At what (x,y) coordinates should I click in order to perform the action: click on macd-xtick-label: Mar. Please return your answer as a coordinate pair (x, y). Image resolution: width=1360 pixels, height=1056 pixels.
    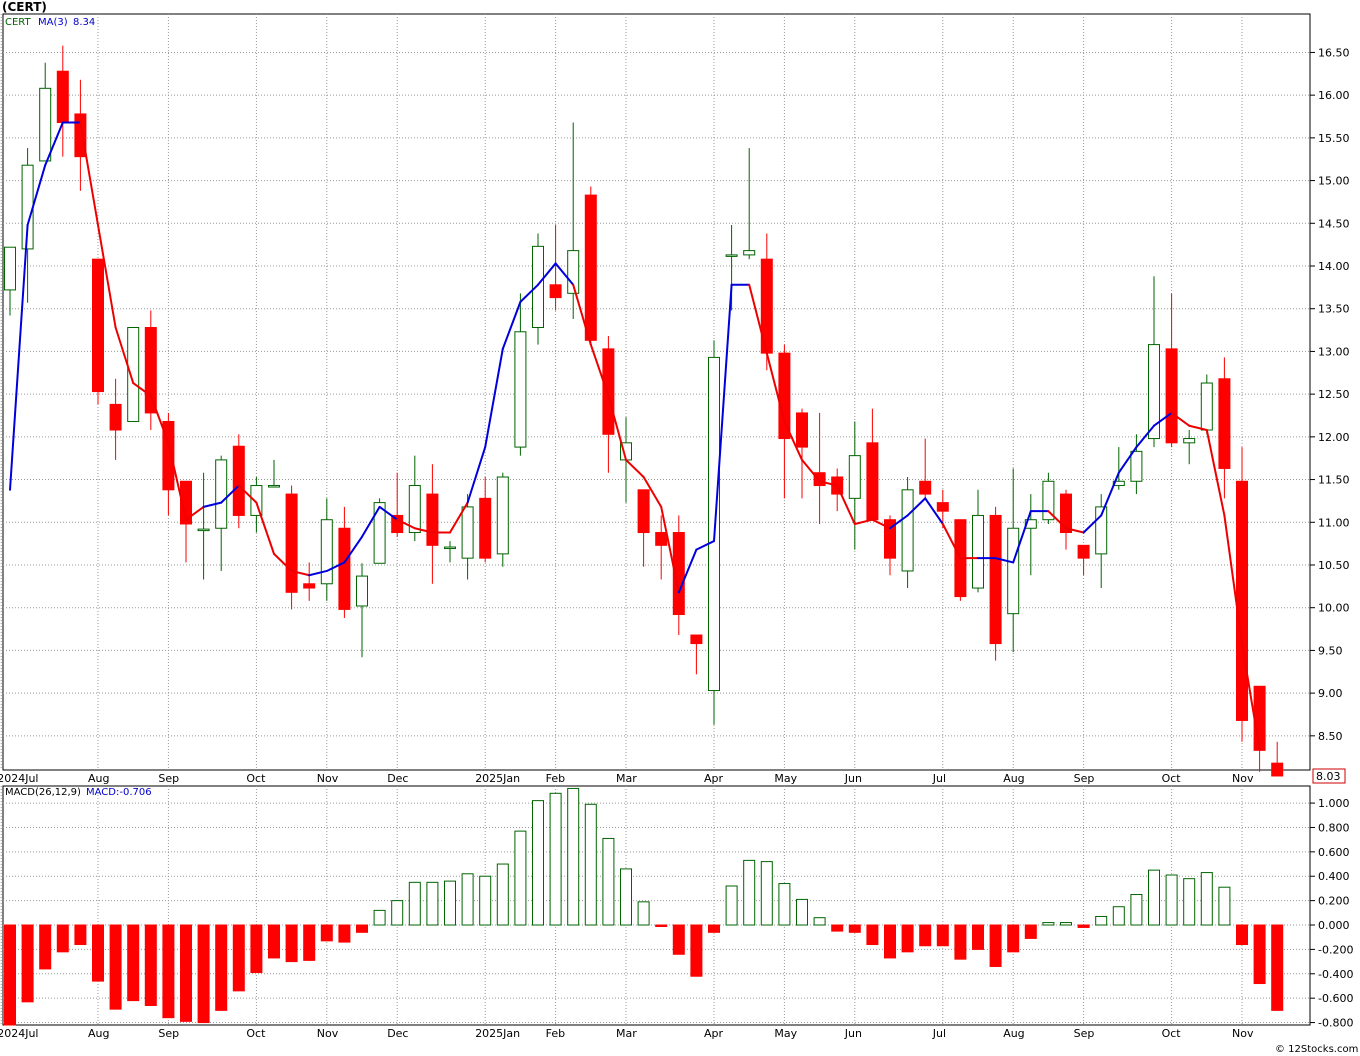
    Looking at the image, I should click on (626, 1033).